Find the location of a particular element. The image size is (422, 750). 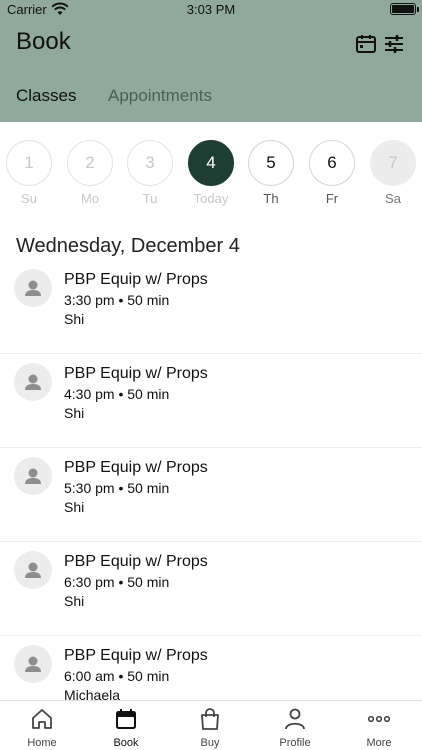

day-number: 6 is located at coordinates (332, 163).